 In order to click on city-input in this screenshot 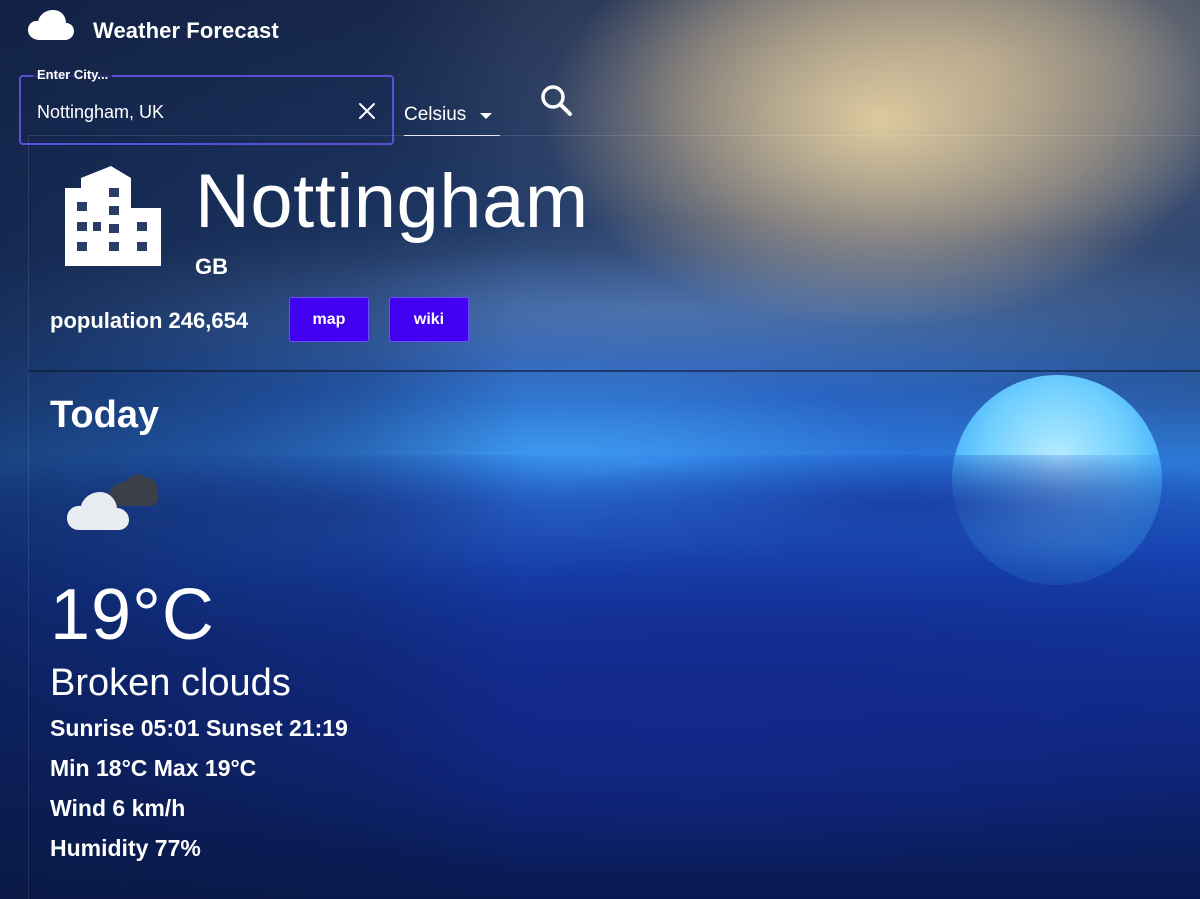, I will do `click(187, 112)`.